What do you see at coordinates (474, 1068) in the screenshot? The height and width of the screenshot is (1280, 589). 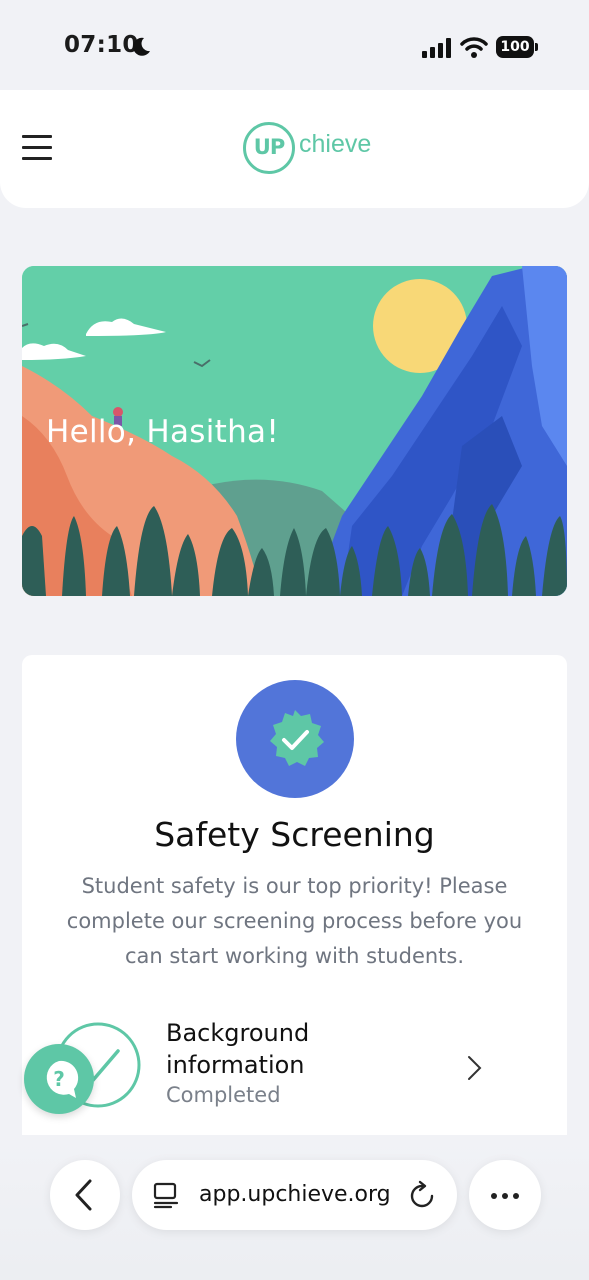 I see `chevron-right-icon` at bounding box center [474, 1068].